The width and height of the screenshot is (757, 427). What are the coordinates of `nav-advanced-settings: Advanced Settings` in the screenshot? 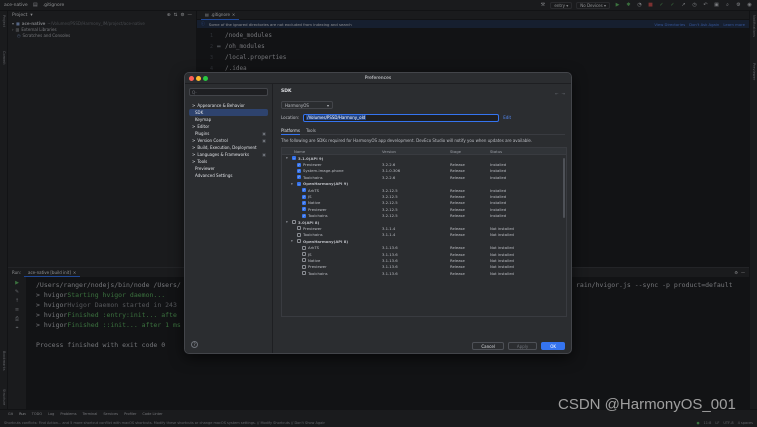 It's located at (228, 175).